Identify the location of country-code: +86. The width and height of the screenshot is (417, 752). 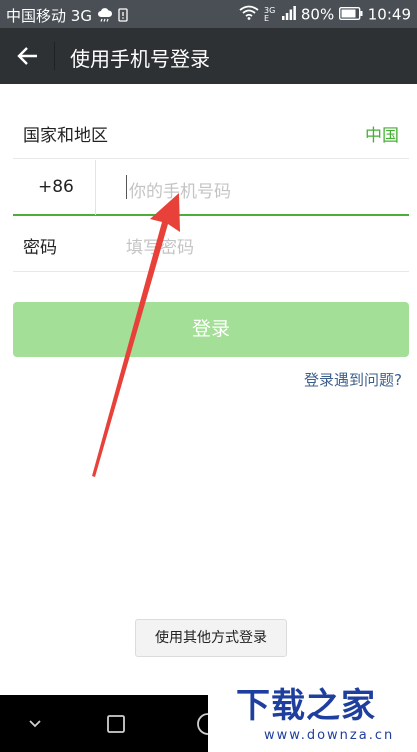
(56, 187).